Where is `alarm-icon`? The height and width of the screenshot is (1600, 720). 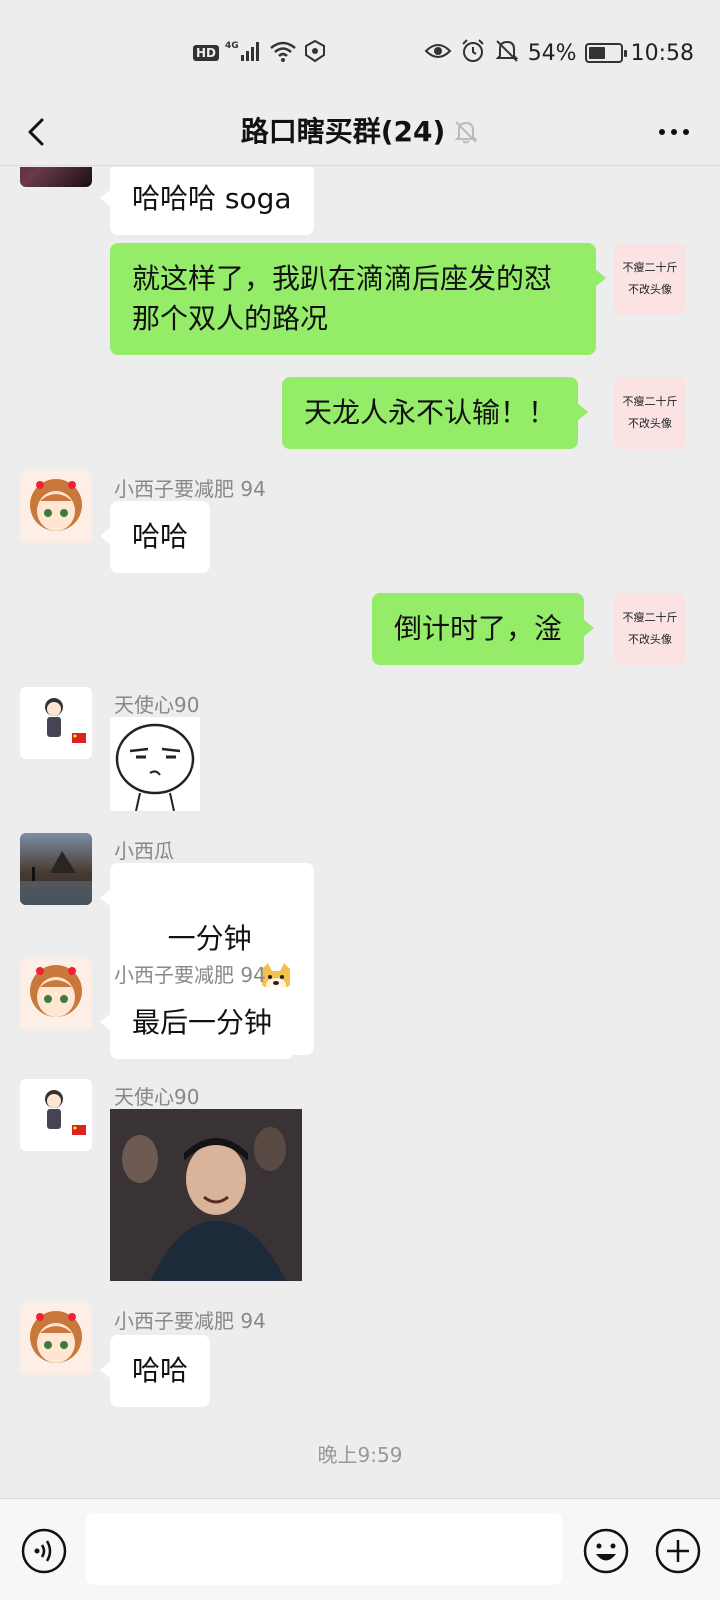
alarm-icon is located at coordinates (473, 53).